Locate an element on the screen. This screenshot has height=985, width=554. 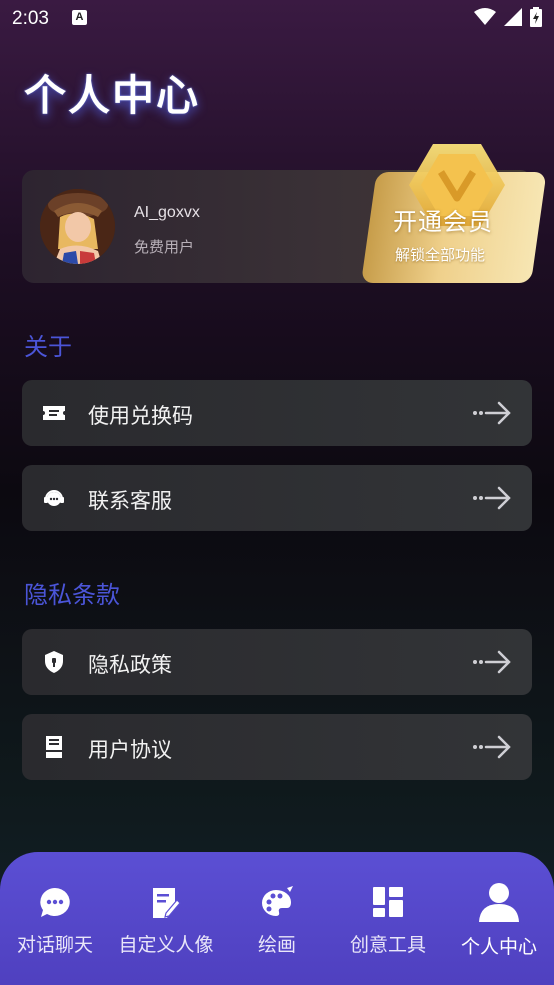
battery-icon is located at coordinates (536, 17).